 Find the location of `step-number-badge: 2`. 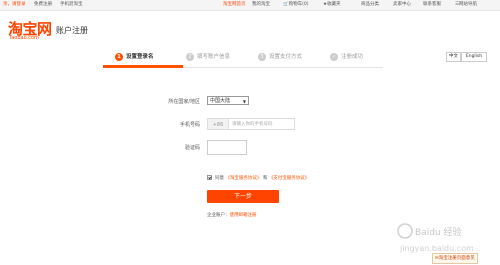

step-number-badge: 2 is located at coordinates (190, 56).